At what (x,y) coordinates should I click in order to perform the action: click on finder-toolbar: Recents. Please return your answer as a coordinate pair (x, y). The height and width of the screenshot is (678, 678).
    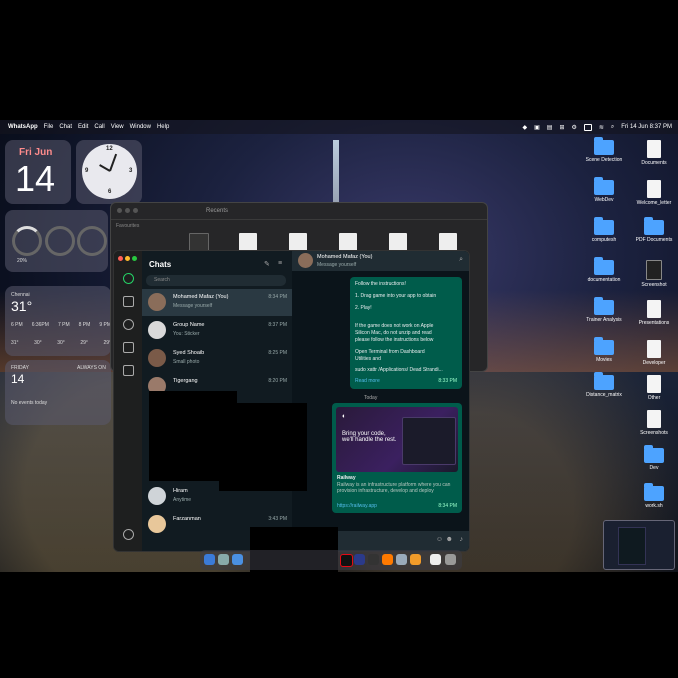
    Looking at the image, I should click on (299, 211).